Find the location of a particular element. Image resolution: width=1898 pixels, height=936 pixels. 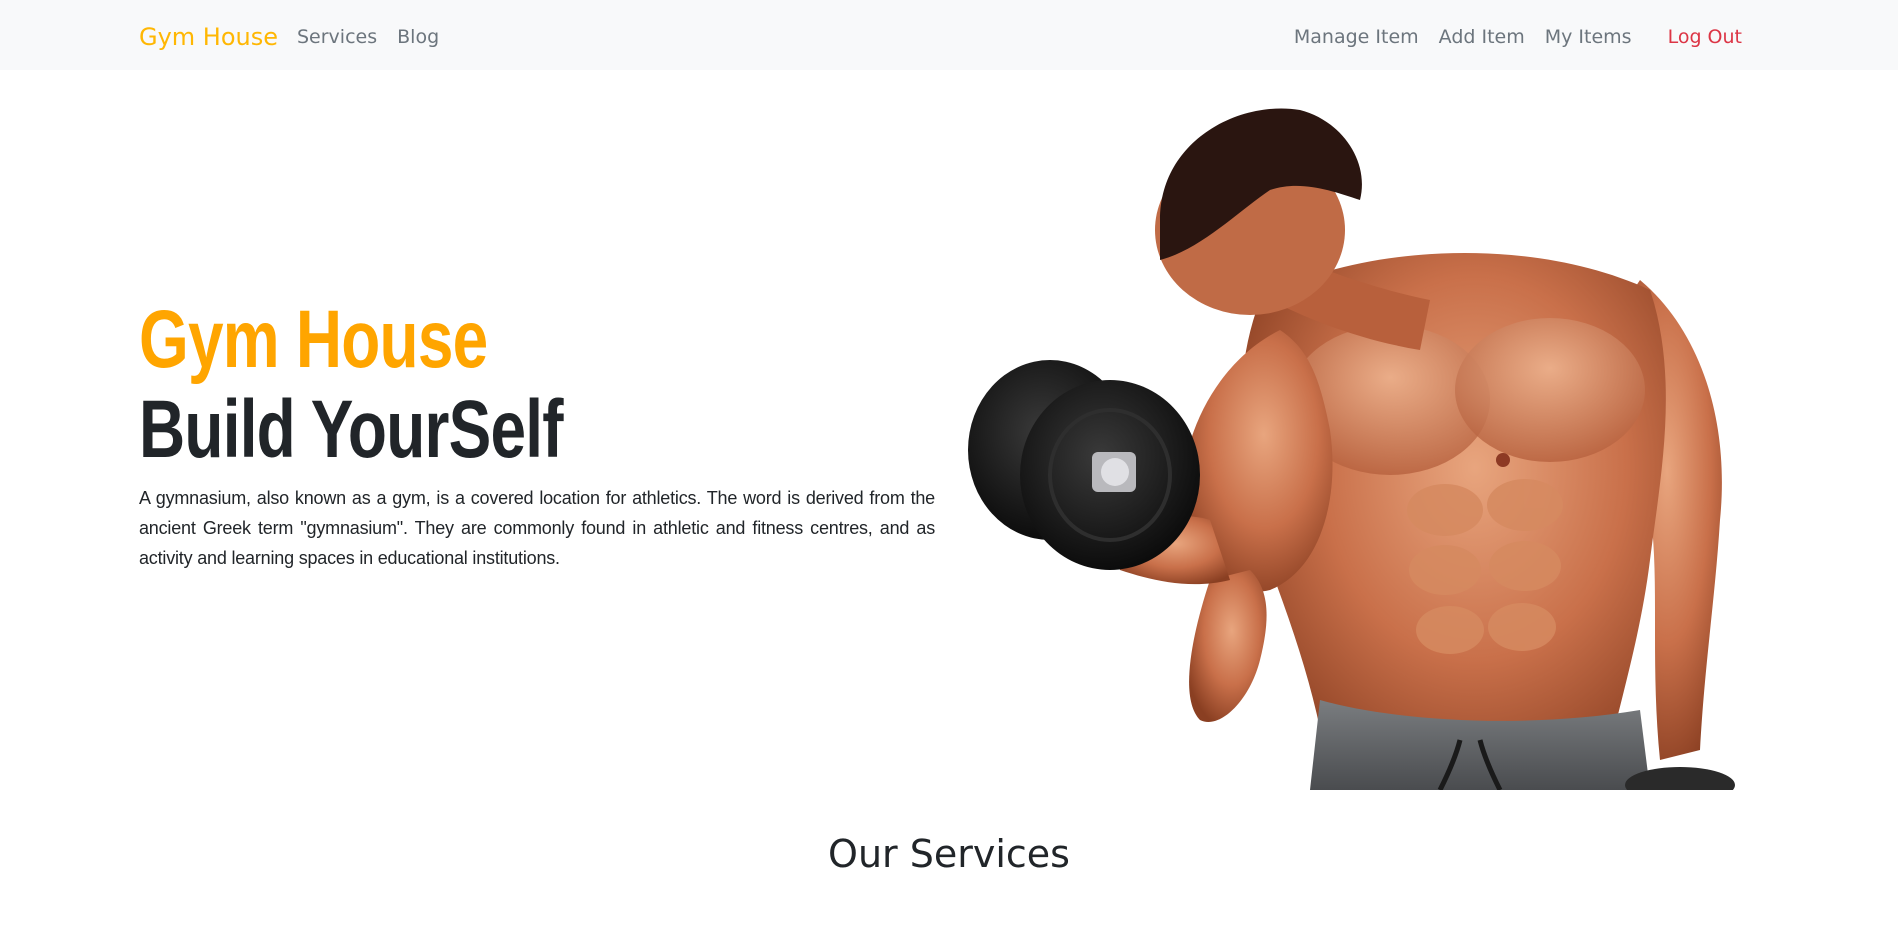

nav-link-manage-item: Manage Item is located at coordinates (1356, 37).